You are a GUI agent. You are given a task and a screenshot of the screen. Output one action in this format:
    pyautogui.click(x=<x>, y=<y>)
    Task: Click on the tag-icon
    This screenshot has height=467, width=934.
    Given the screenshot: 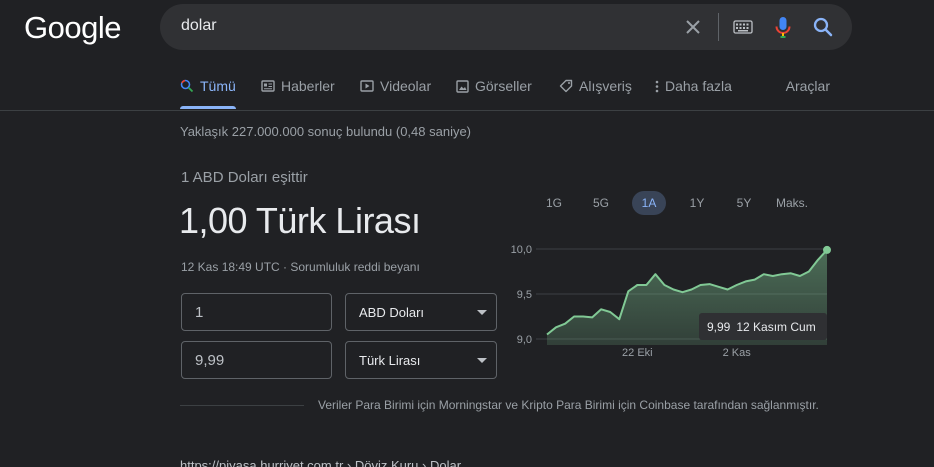 What is the action you would take?
    pyautogui.click(x=566, y=86)
    